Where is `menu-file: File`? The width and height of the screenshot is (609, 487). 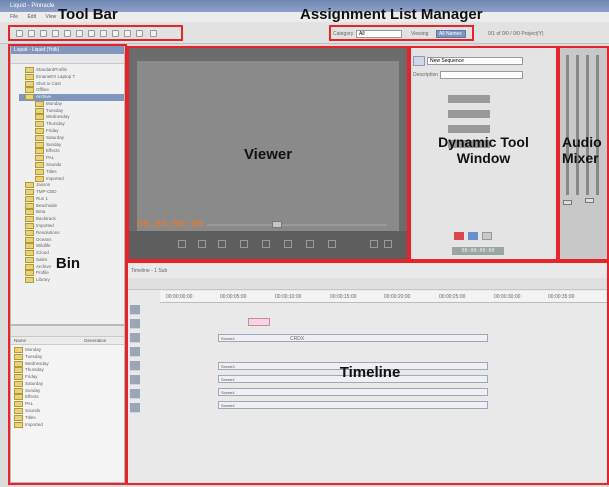 menu-file: File is located at coordinates (14, 17).